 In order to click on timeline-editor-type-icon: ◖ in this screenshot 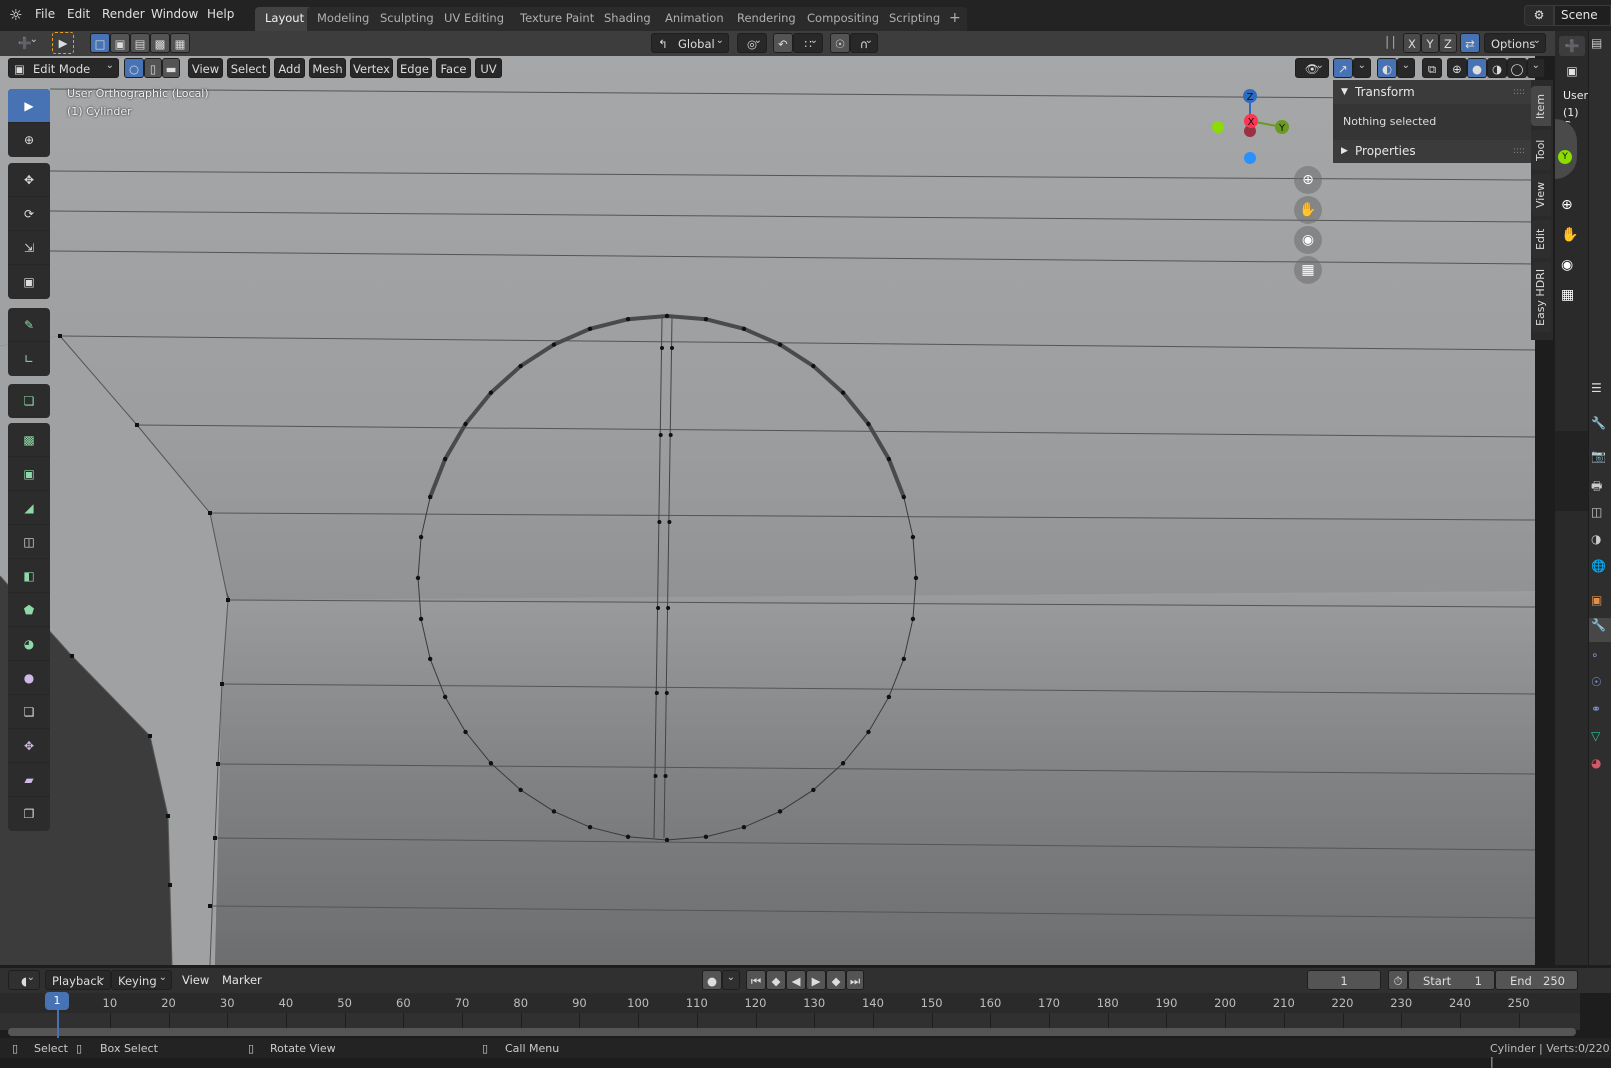, I will do `click(24, 979)`.